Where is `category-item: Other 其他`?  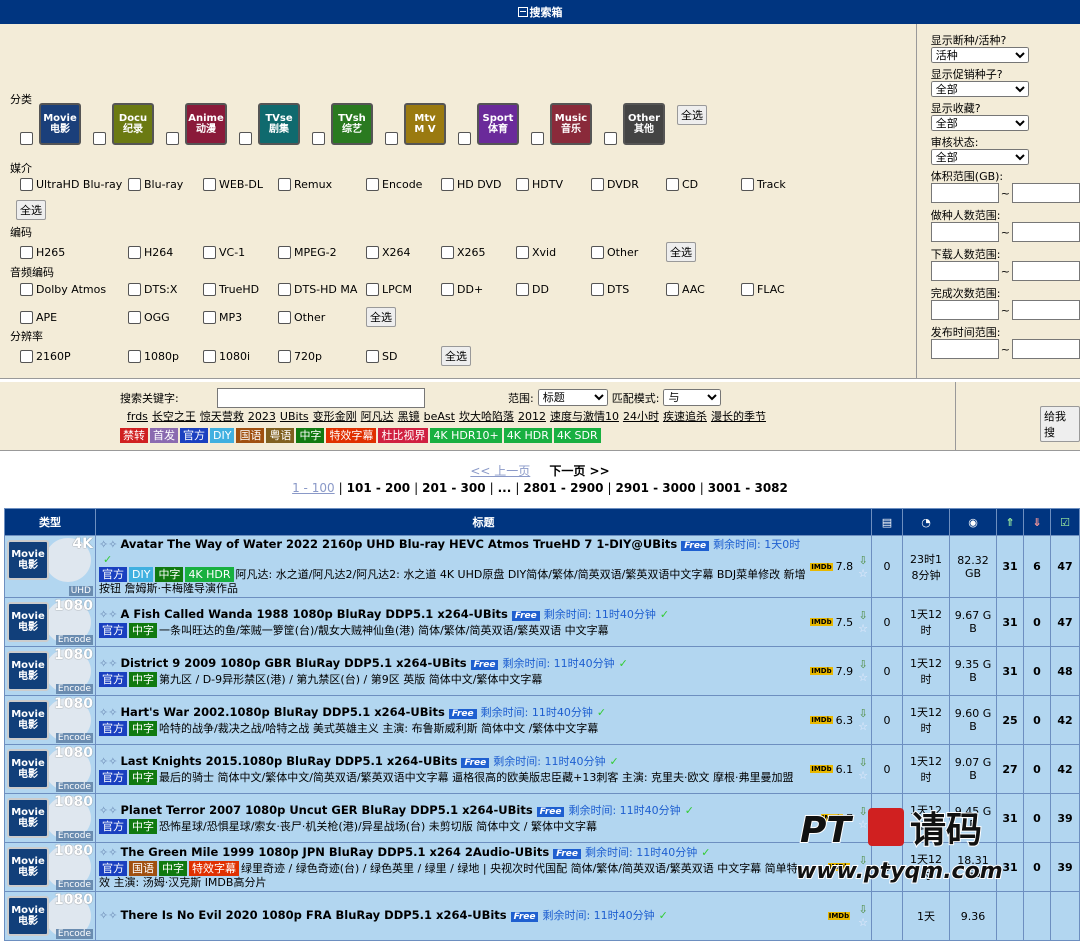
category-item: Other 其他 is located at coordinates (634, 124).